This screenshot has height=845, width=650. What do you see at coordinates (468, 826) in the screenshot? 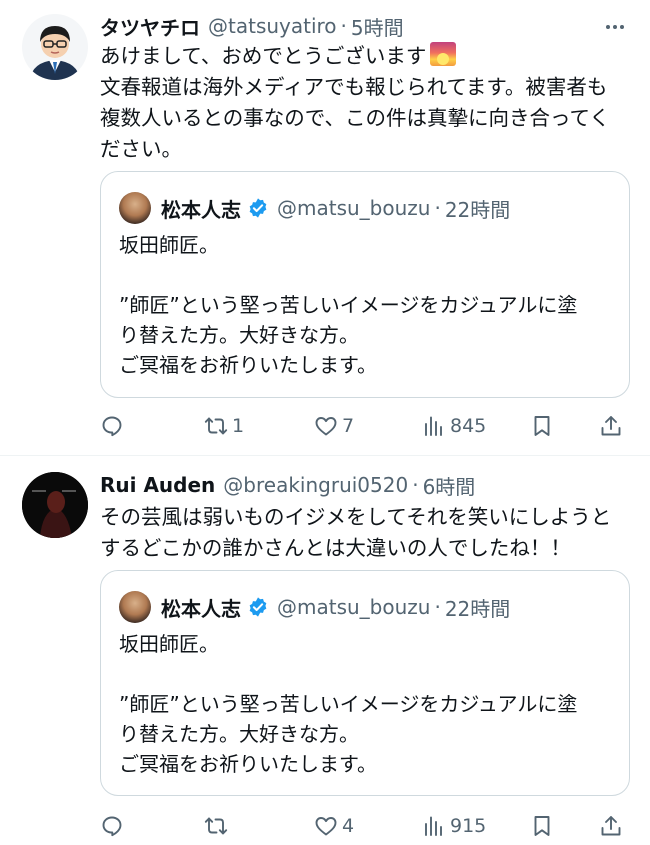
I see `views-count: 915` at bounding box center [468, 826].